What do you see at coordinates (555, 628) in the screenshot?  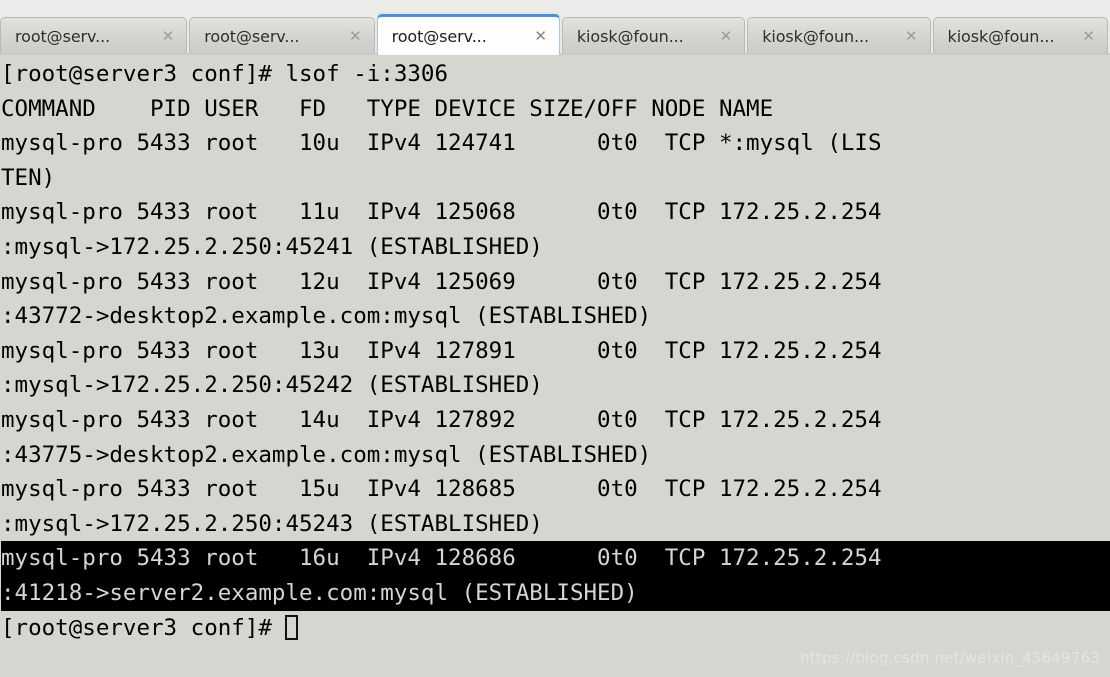 I see `shell-prompt-line: [root@server3 conf]#` at bounding box center [555, 628].